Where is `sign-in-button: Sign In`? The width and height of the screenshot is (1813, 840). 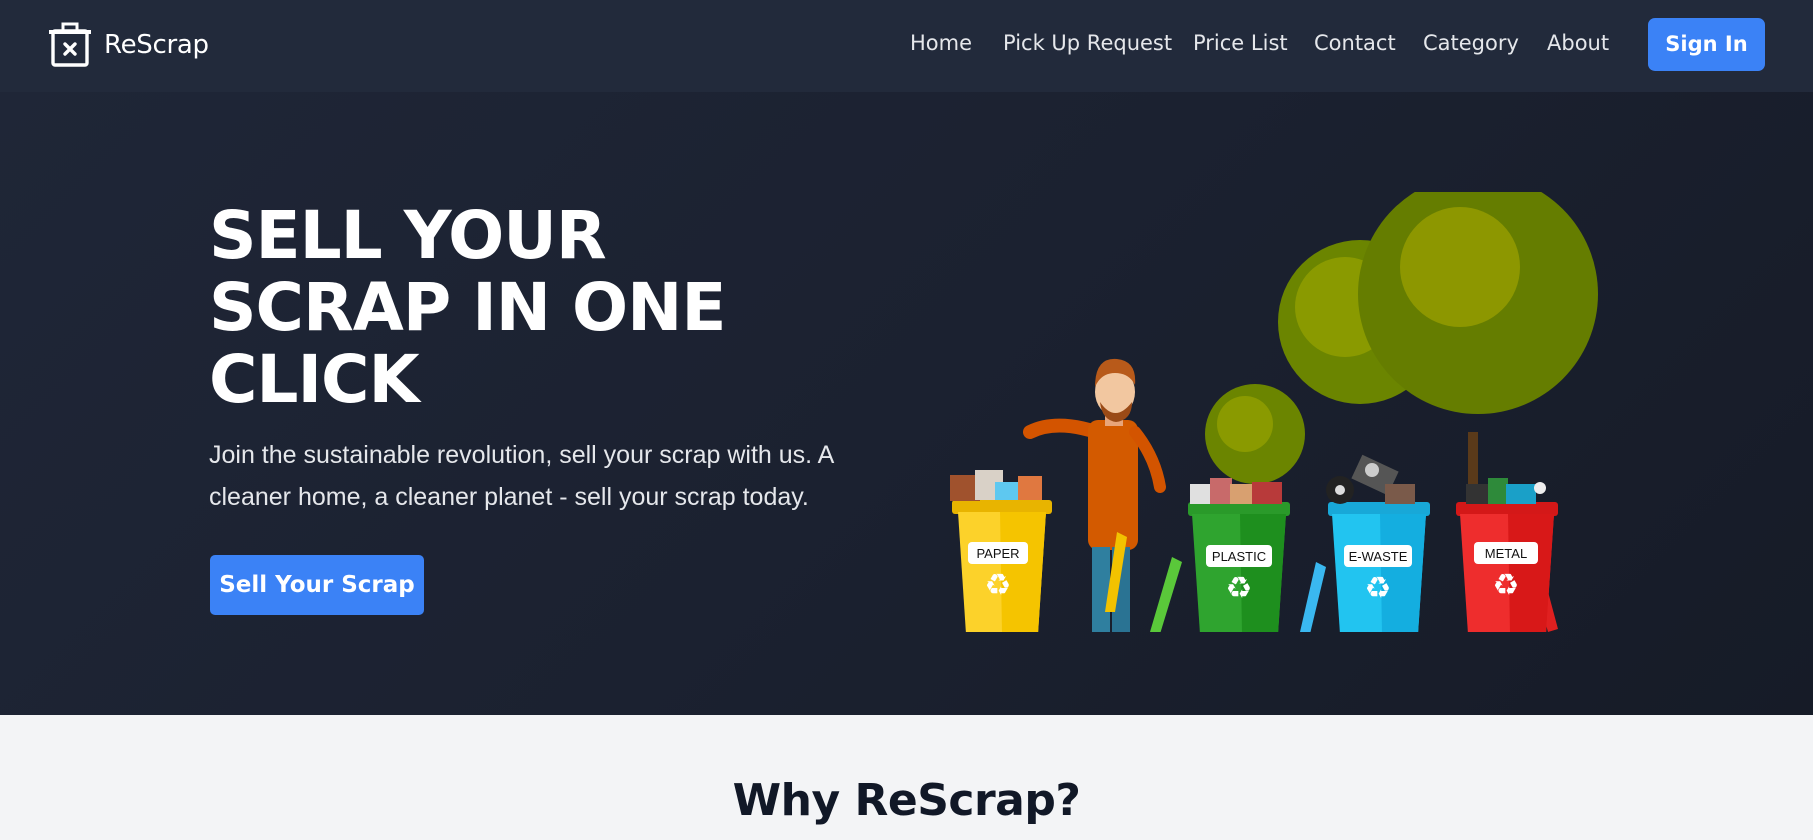 sign-in-button: Sign In is located at coordinates (1706, 44).